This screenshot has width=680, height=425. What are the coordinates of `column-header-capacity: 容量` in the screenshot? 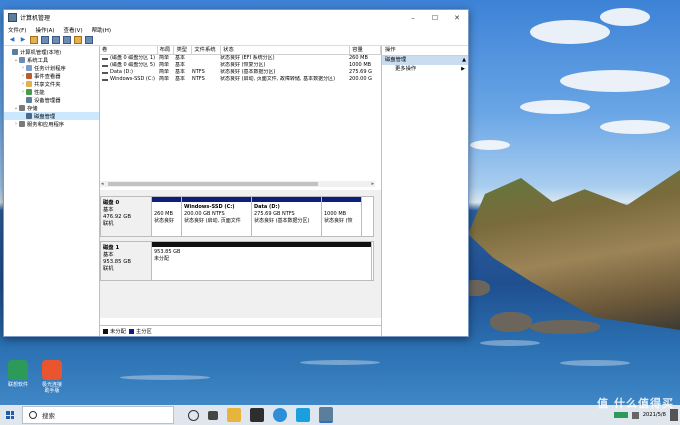 It's located at (365, 50).